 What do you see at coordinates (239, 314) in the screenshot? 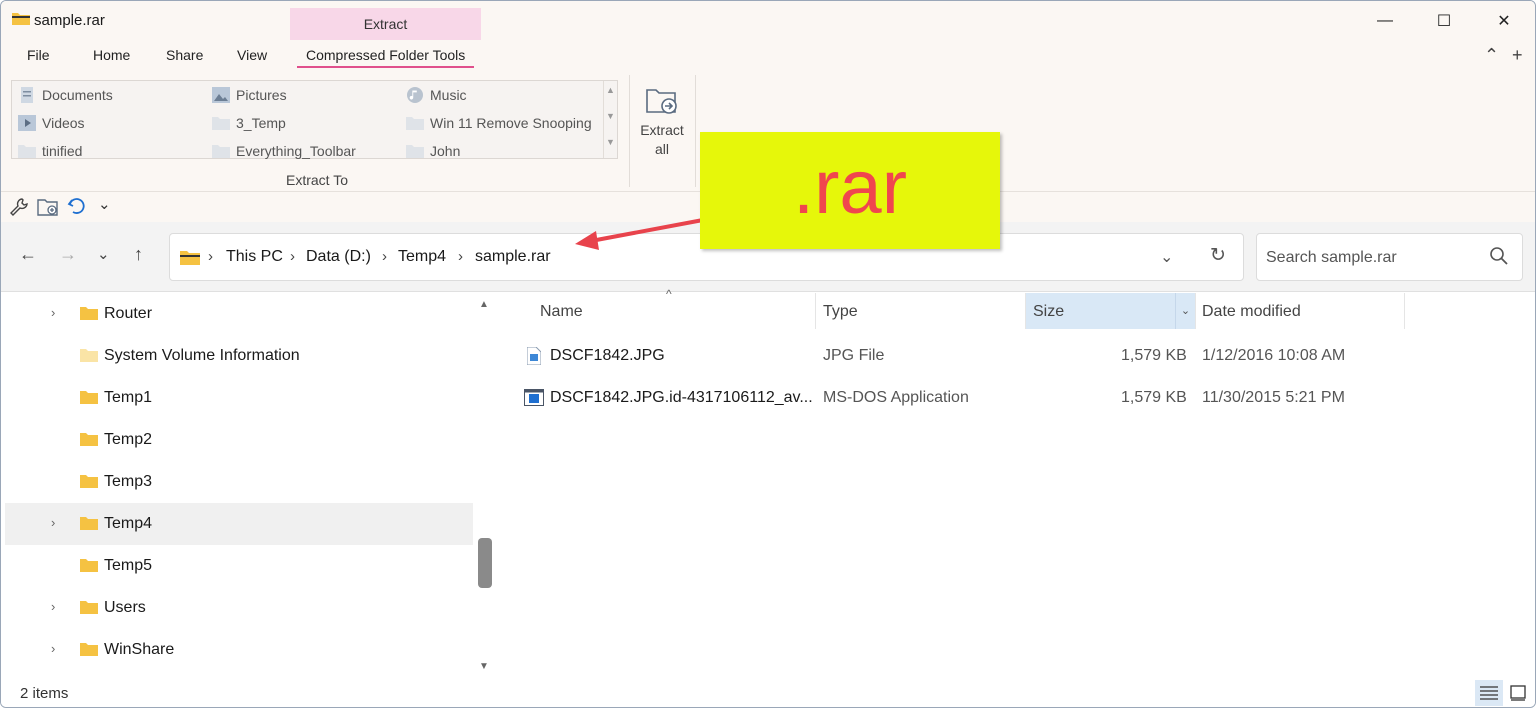
I see `tree-item-router: › Router` at bounding box center [239, 314].